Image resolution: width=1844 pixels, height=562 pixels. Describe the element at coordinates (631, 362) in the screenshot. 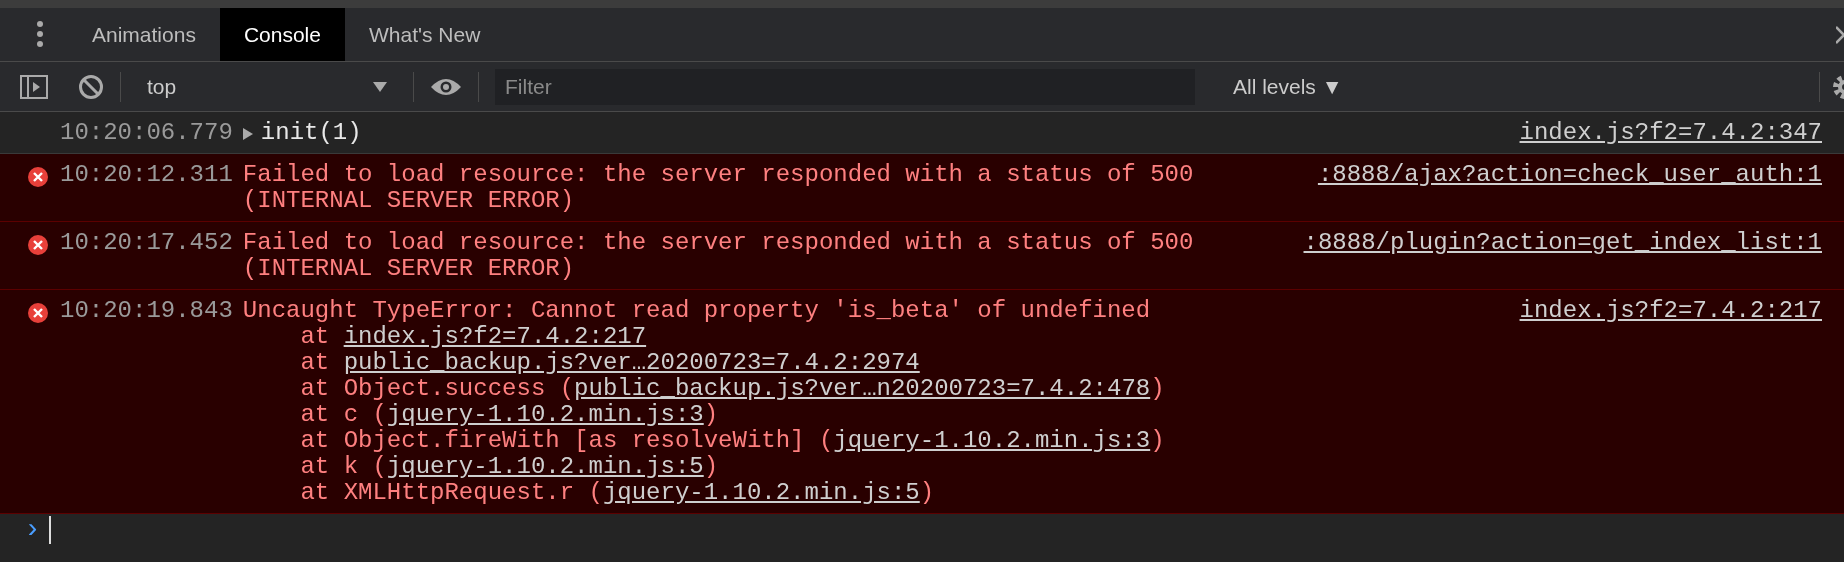

I see `source-link: public_backup.js?ver…20200723=7.4.2:2974` at that location.